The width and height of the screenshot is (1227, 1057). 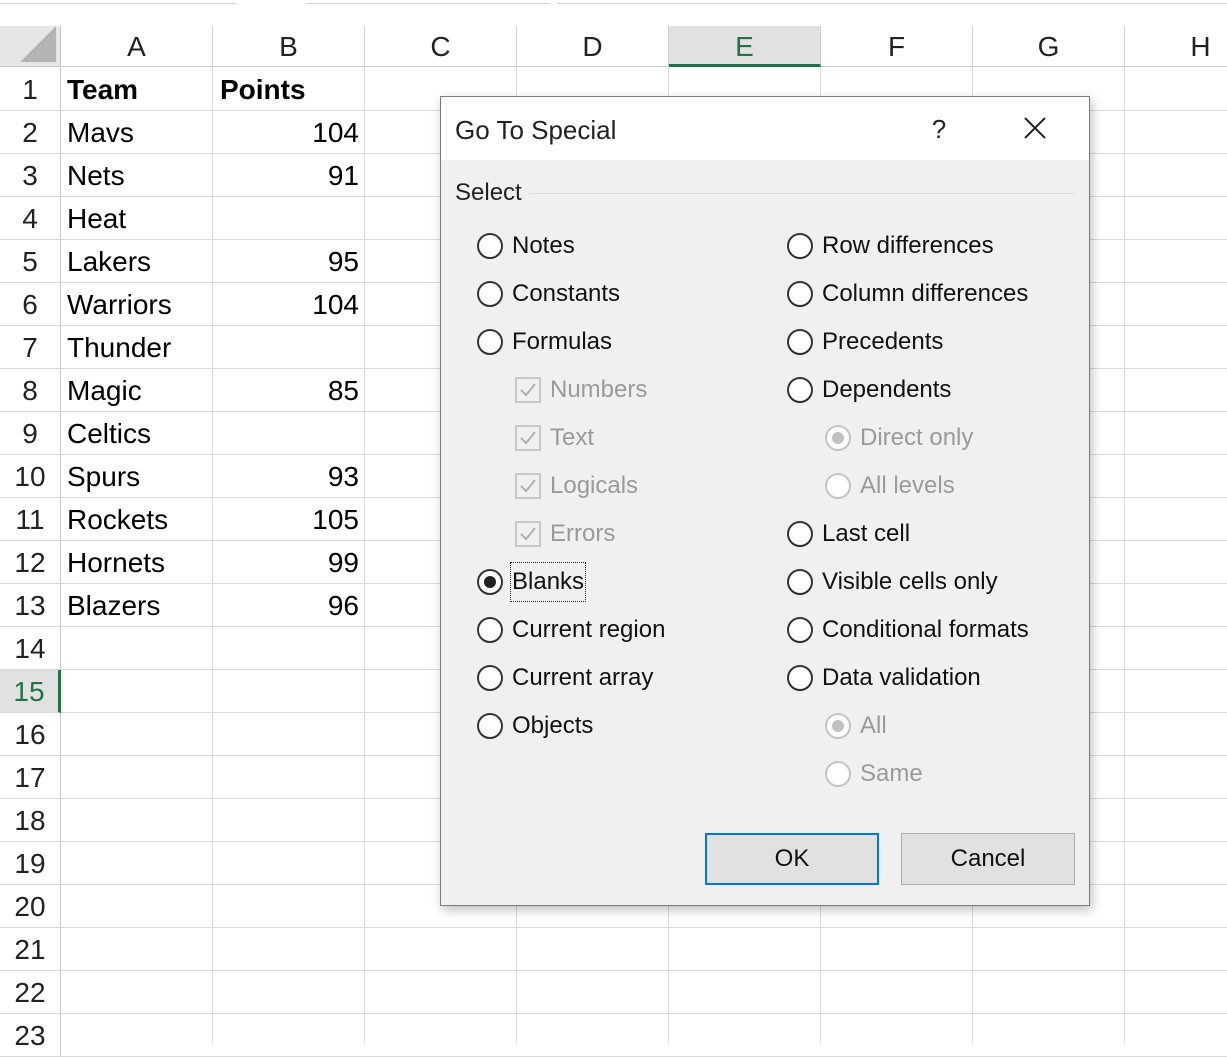 I want to click on radio-notes: Notes, so click(x=622, y=246).